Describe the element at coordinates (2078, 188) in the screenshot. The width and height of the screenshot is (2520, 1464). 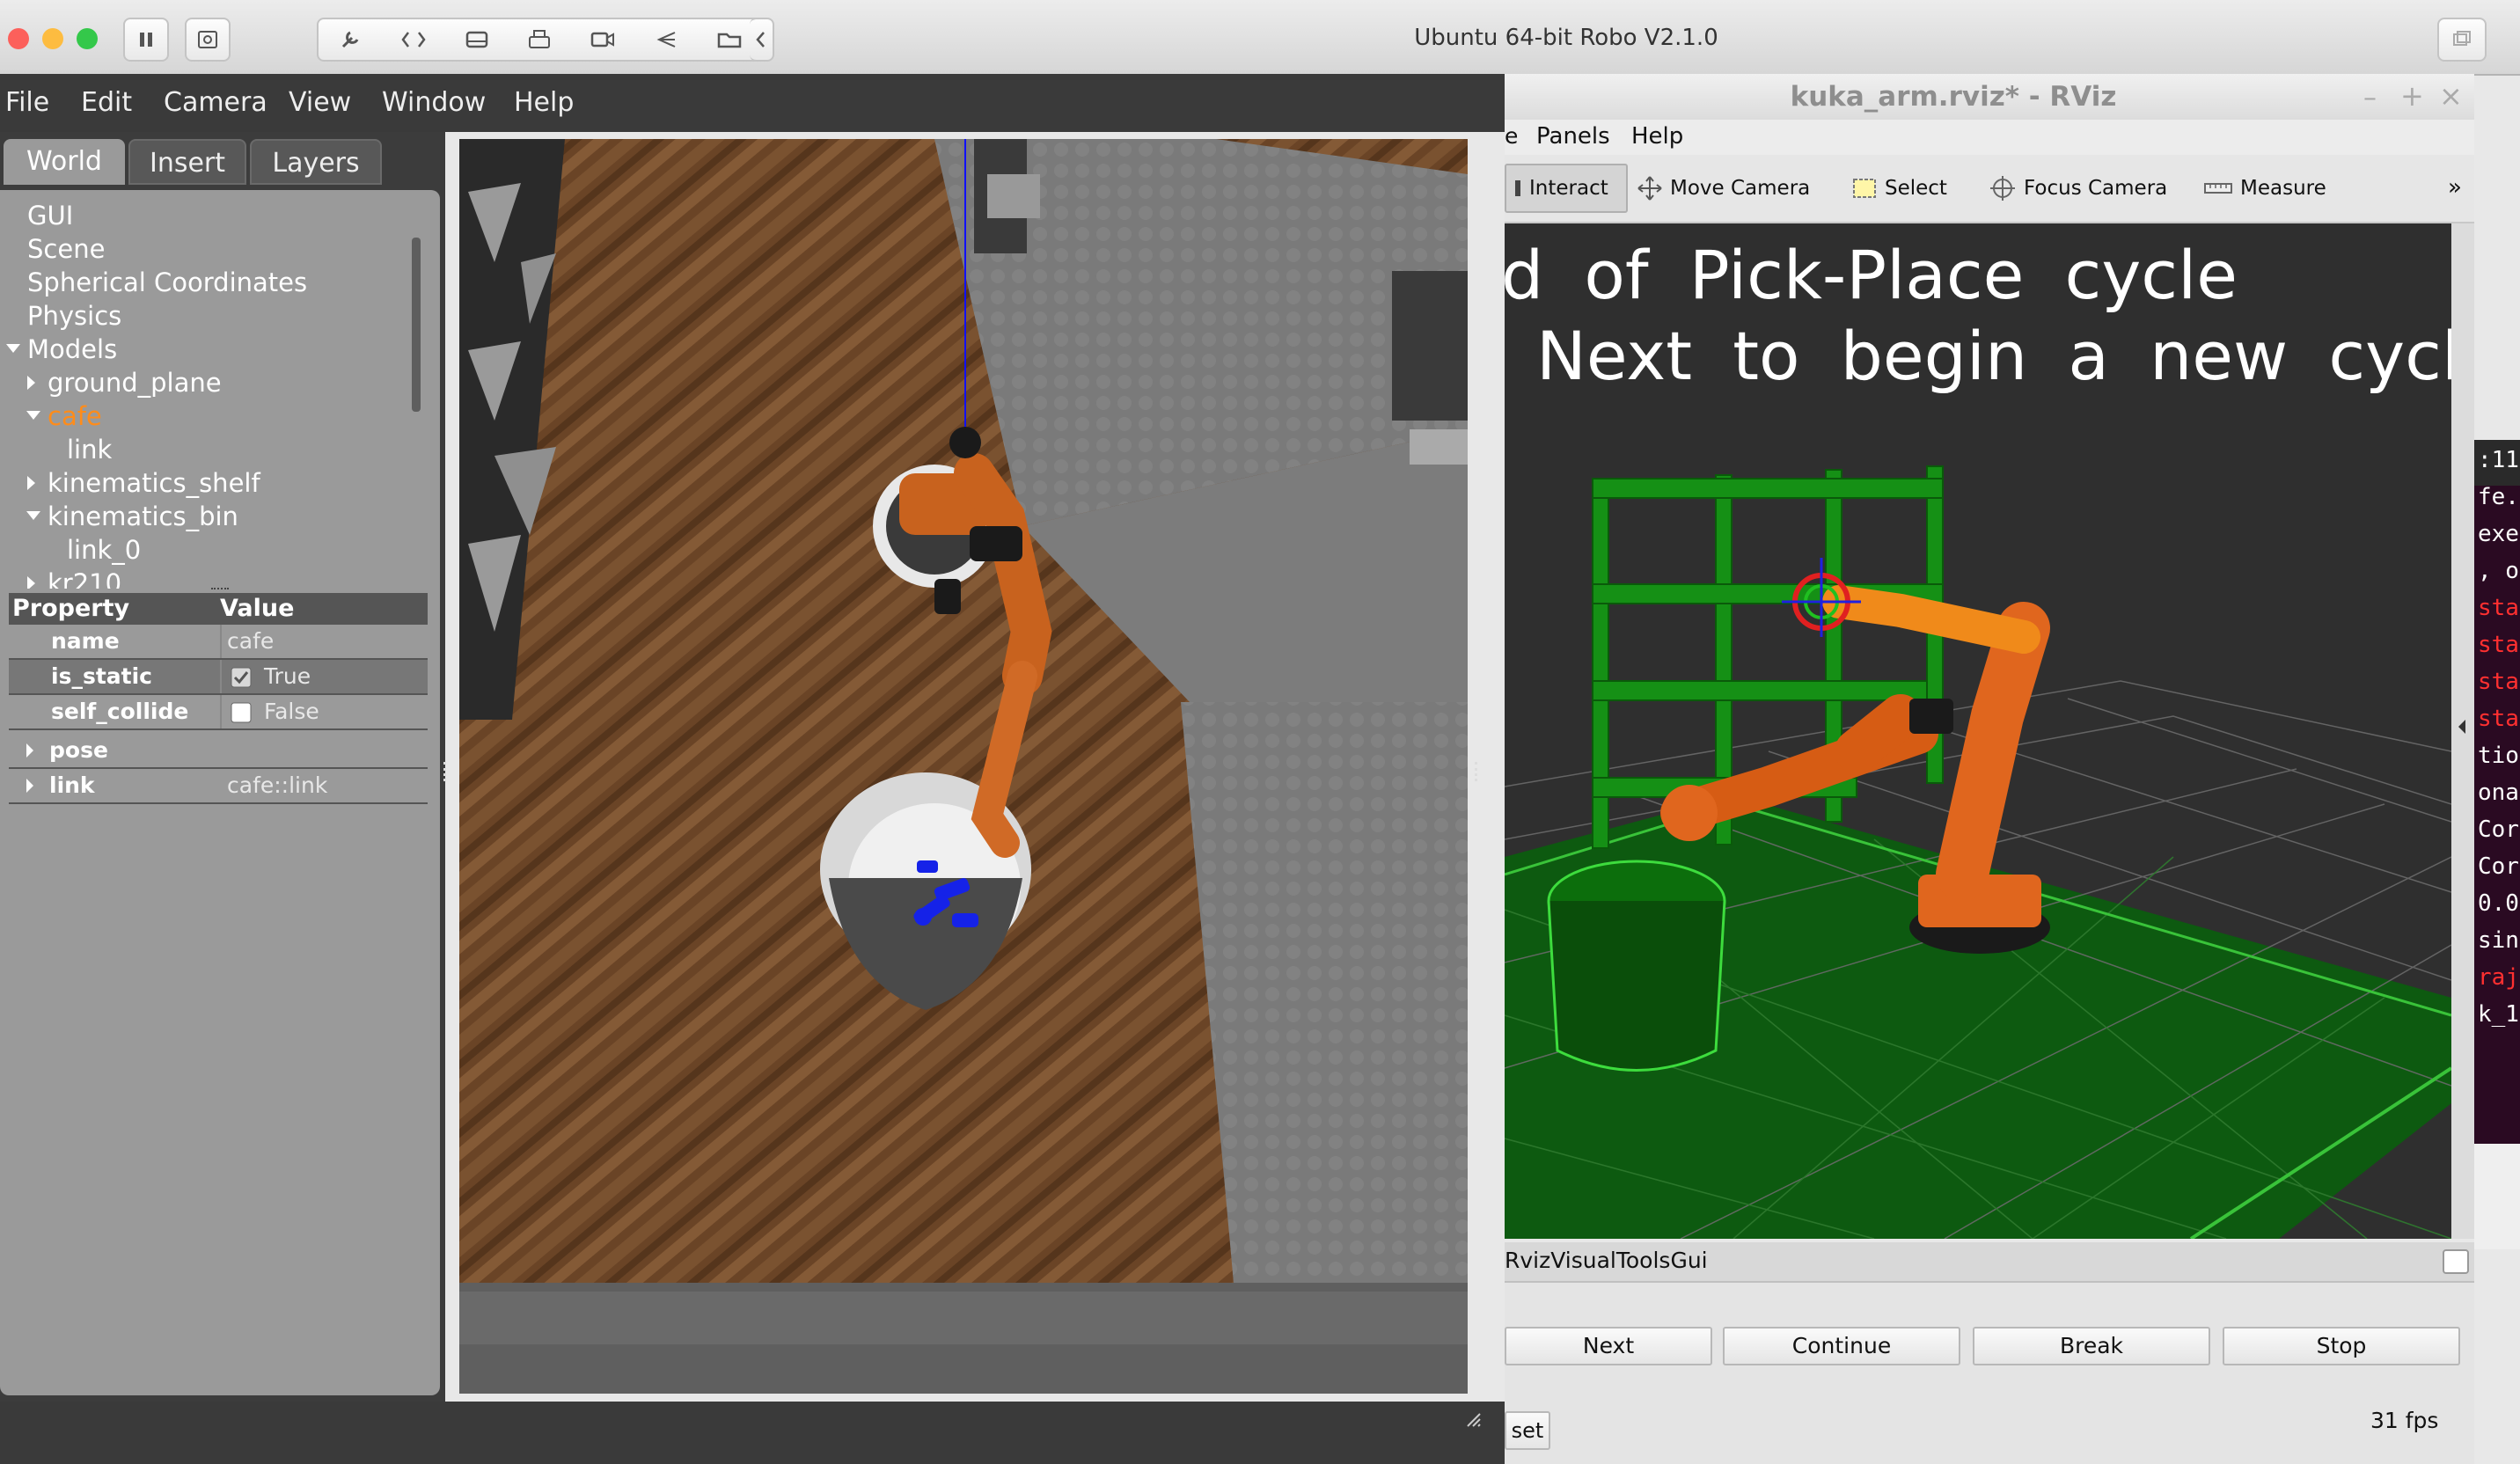
I see `tool-focus-camera: Focus Camera` at that location.